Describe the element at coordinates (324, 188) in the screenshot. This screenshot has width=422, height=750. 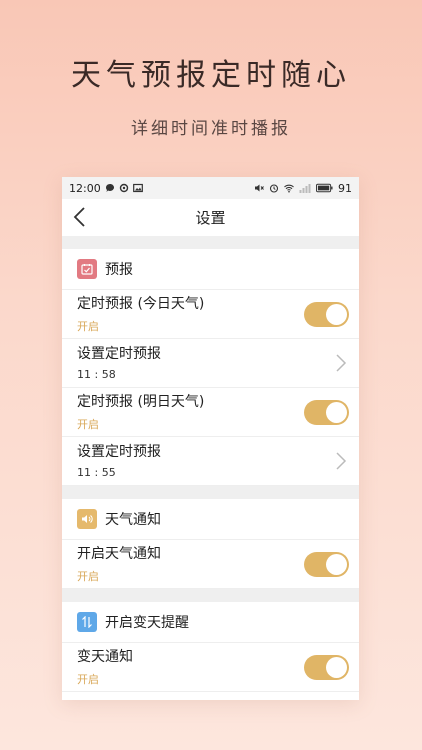
I see `battery-icon` at that location.